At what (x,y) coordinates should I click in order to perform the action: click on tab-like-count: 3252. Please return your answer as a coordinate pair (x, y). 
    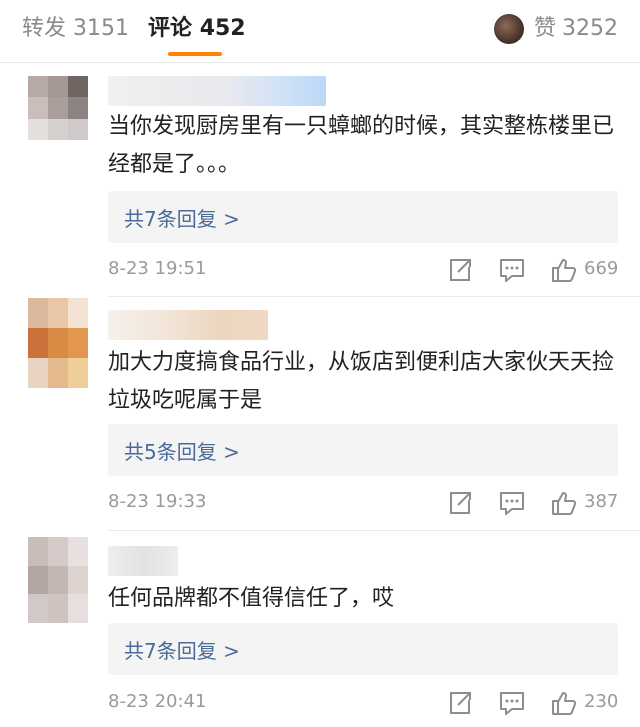
    Looking at the image, I should click on (590, 28).